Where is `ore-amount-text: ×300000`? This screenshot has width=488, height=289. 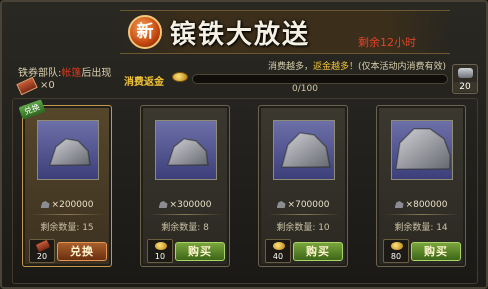 ore-amount-text: ×300000 is located at coordinates (190, 205).